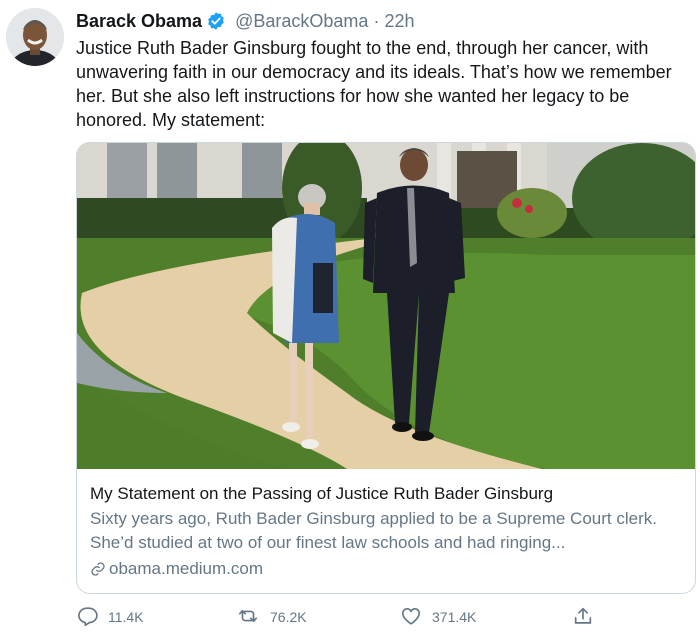 This screenshot has height=635, width=700. Describe the element at coordinates (216, 23) in the screenshot. I see `verified-badge-icon` at that location.